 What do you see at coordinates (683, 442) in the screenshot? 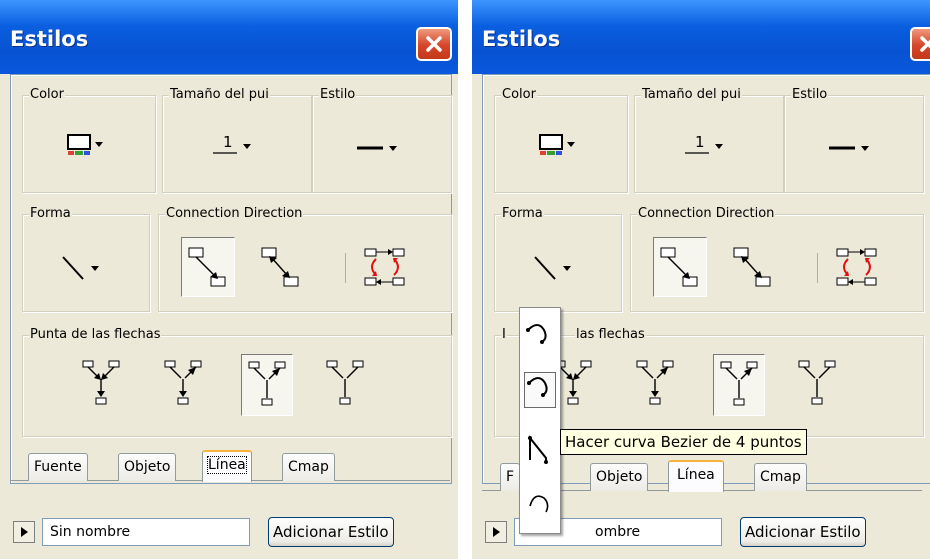
I see `tooltip: Hacer curva Bezier de 4 puntos` at bounding box center [683, 442].